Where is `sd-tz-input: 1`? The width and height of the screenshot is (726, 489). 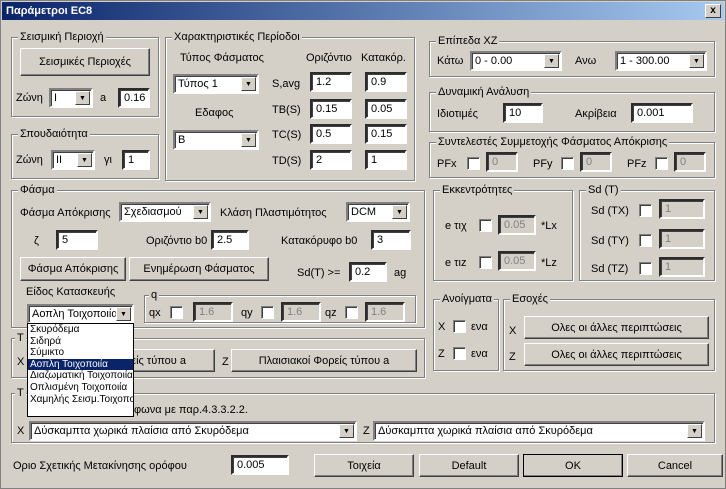
sd-tz-input: 1 is located at coordinates (682, 267).